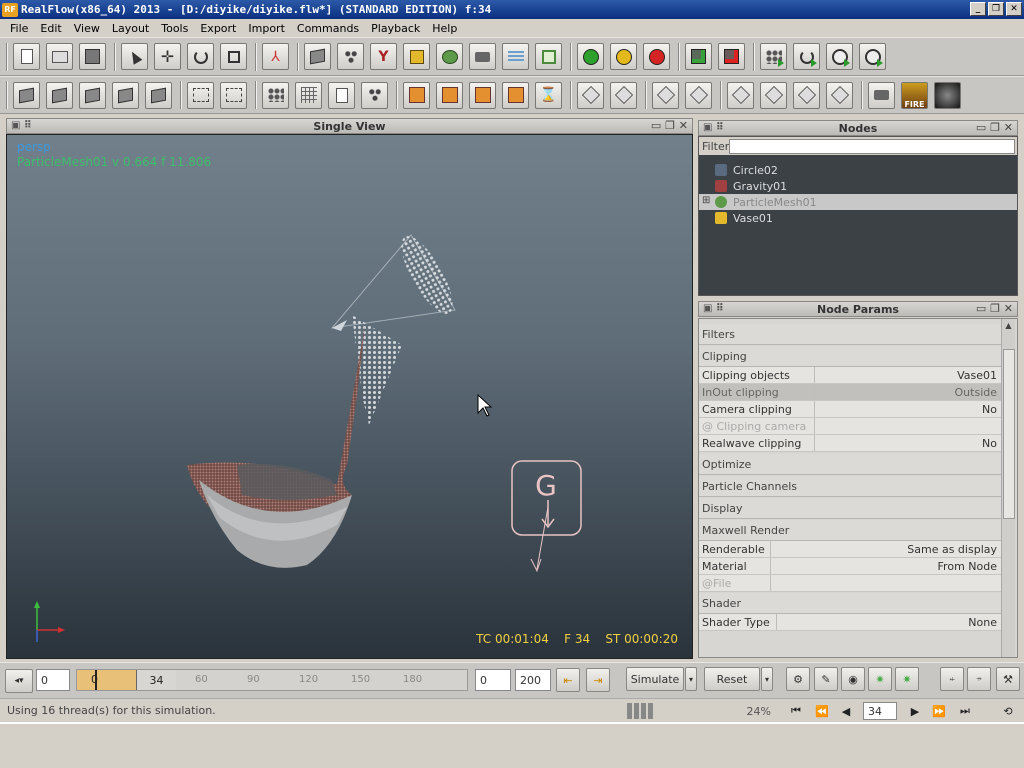  What do you see at coordinates (858, 218) in the screenshot?
I see `node-vase01: Vase01` at bounding box center [858, 218].